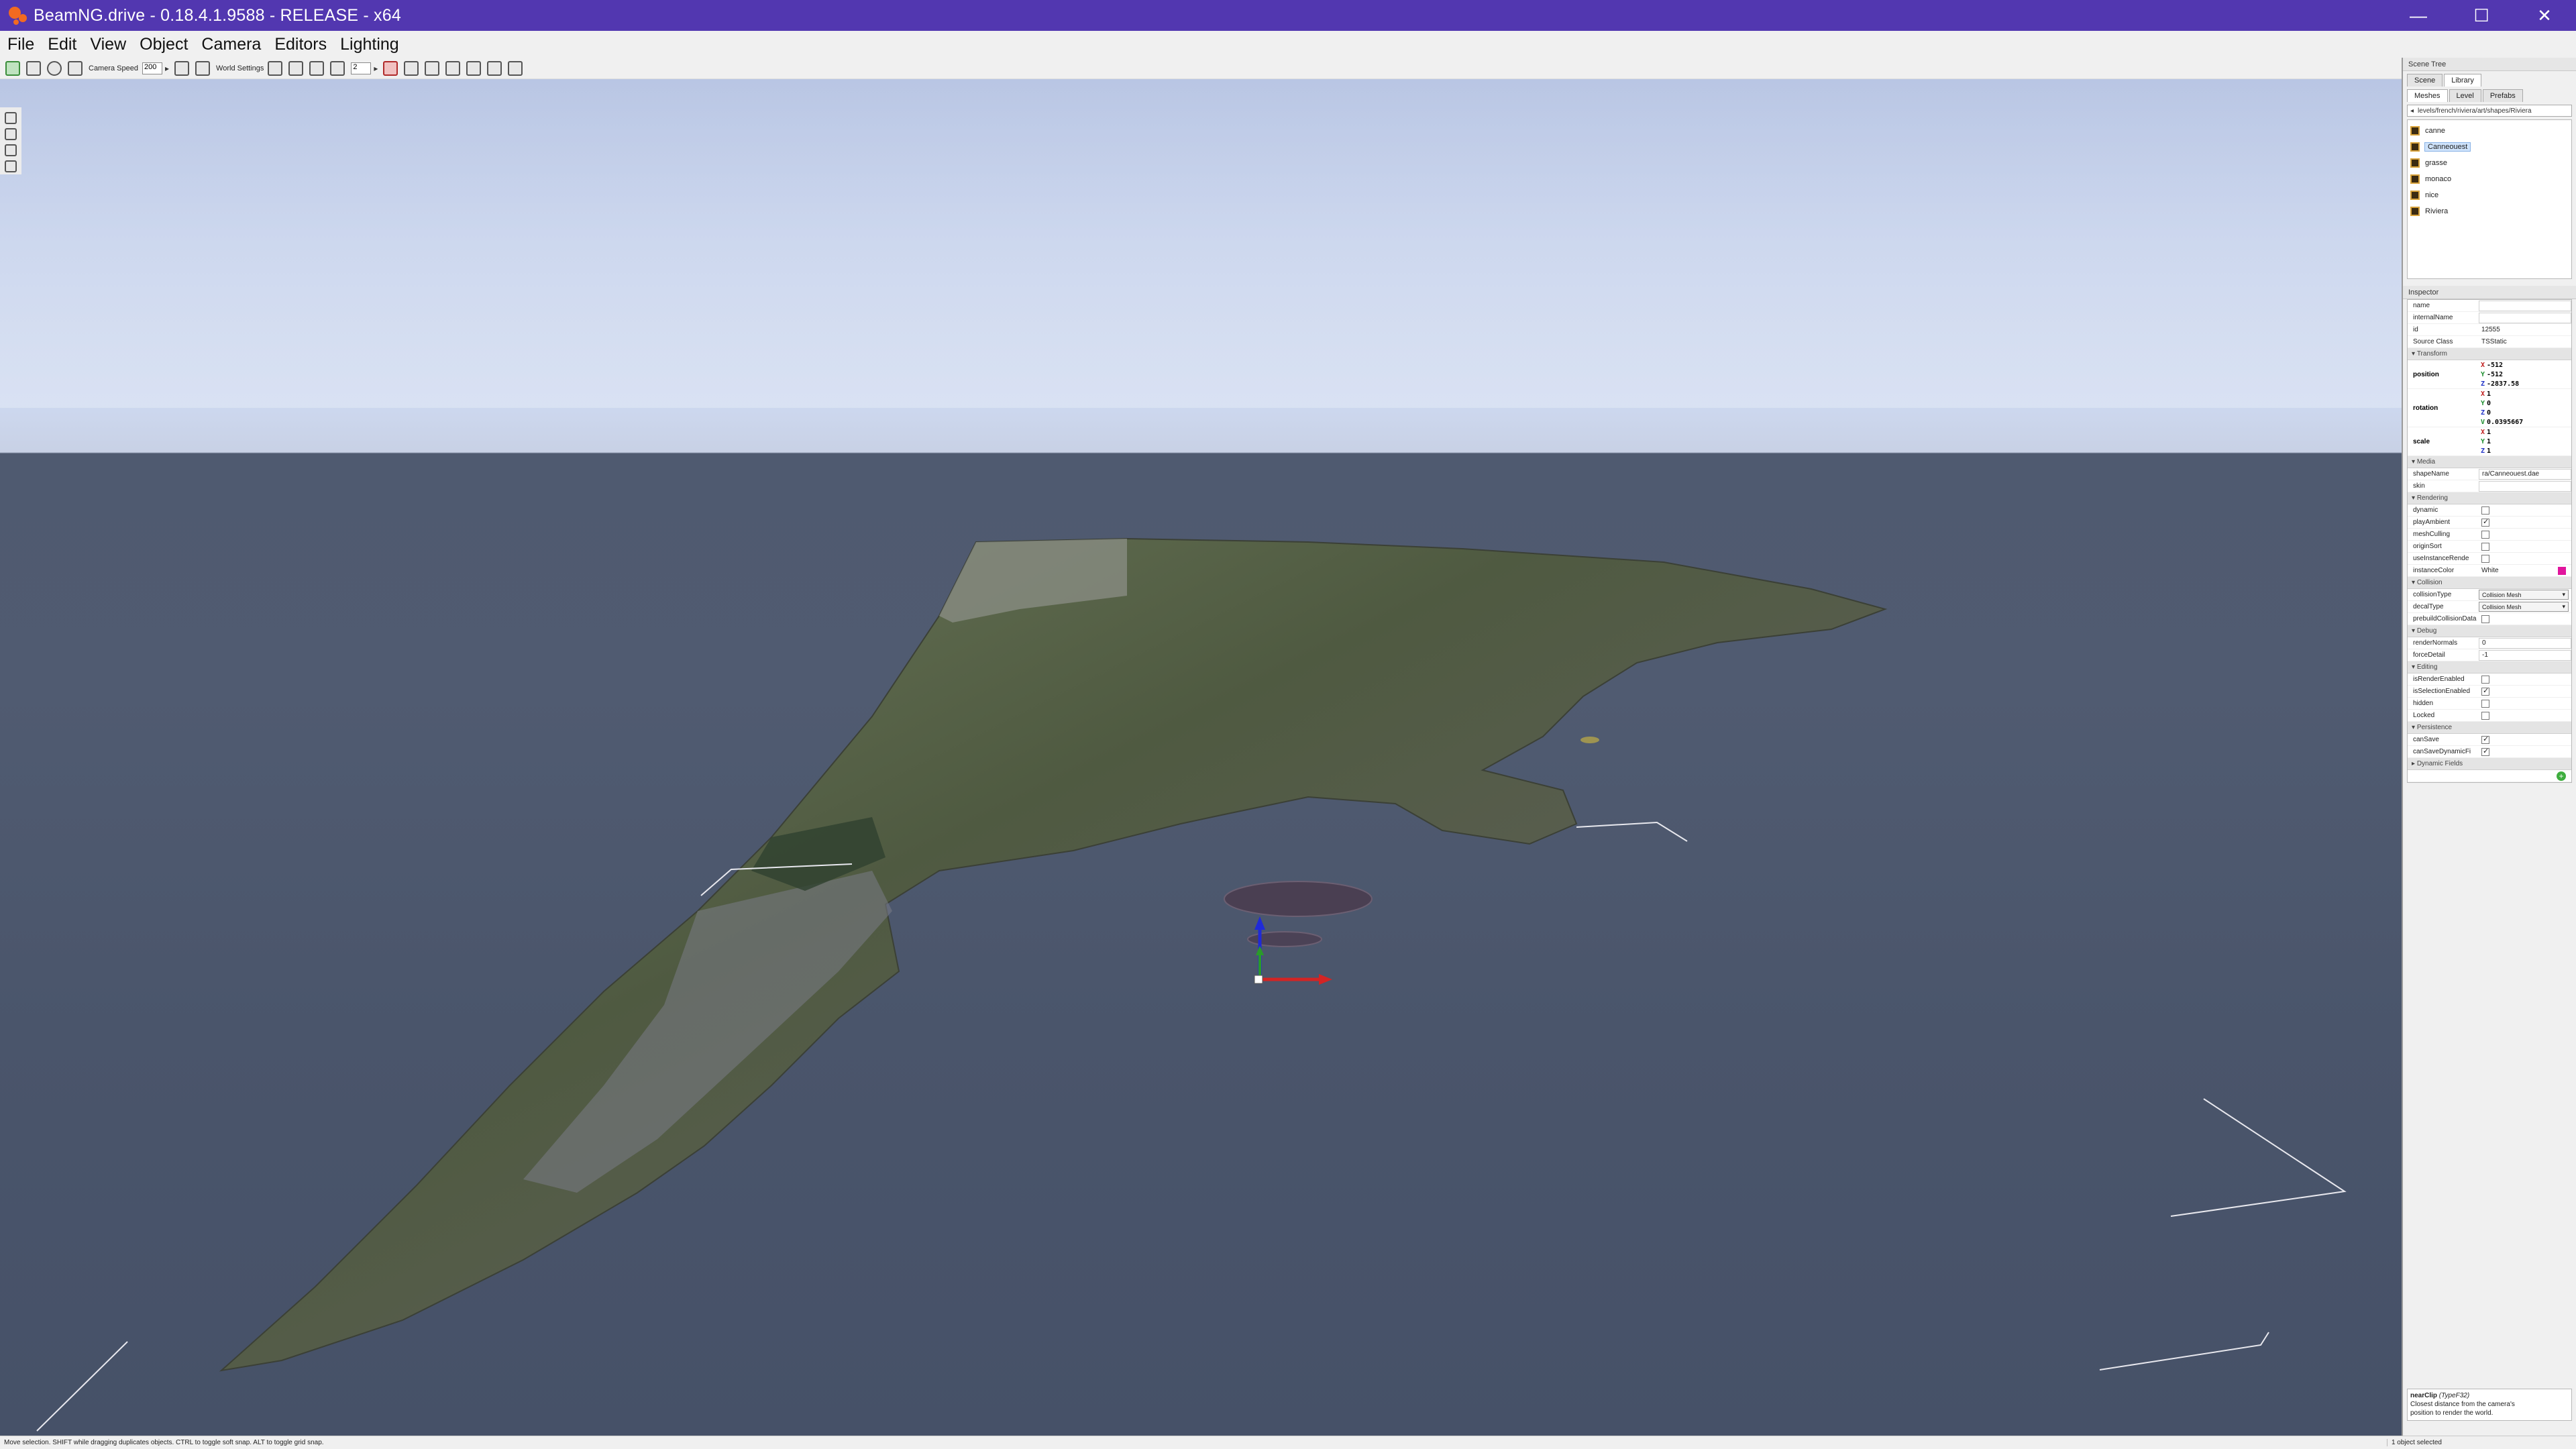  I want to click on drop-icon, so click(432, 68).